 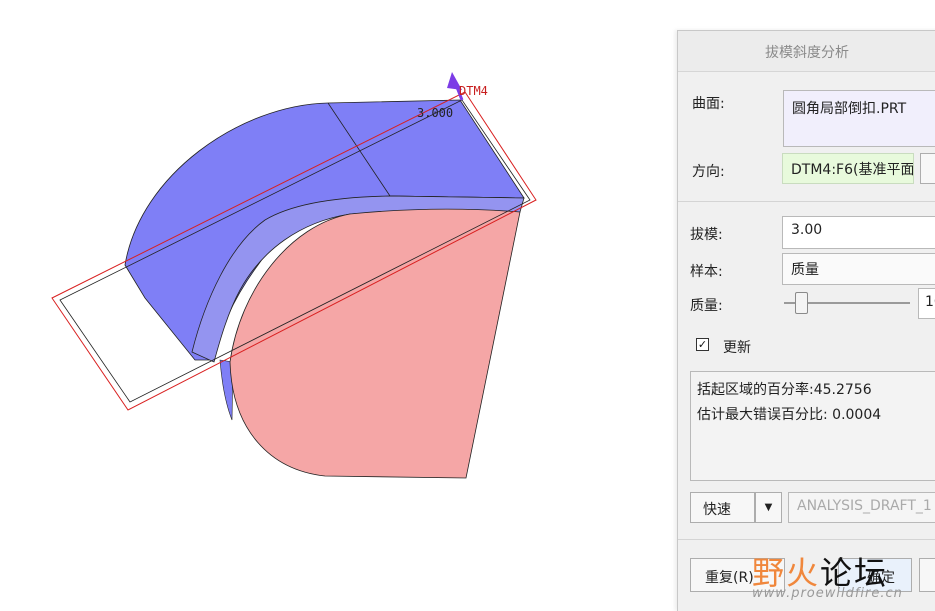 I want to click on draft-angle-input: 3.00, so click(x=858, y=232).